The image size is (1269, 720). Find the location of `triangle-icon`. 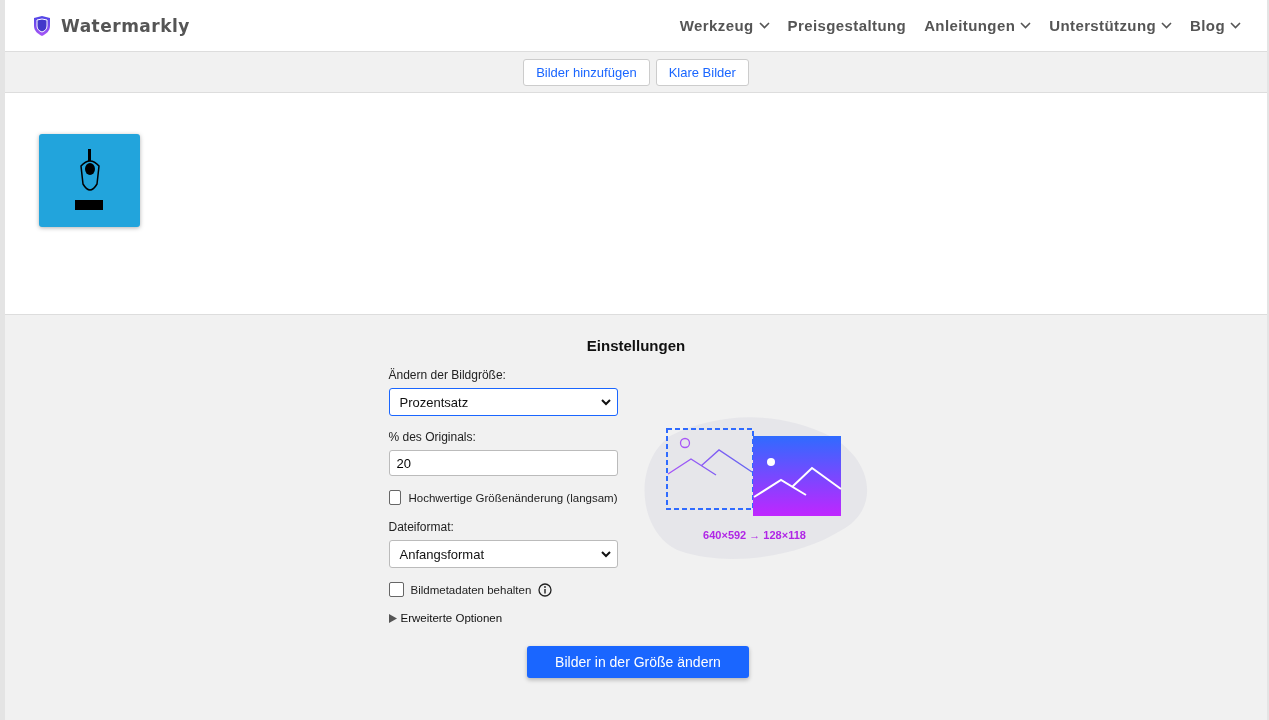

triangle-icon is located at coordinates (392, 618).